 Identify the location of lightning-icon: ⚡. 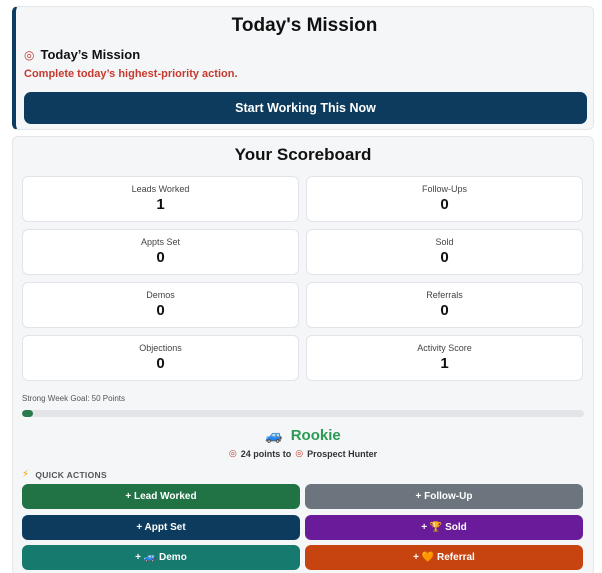
(26, 474).